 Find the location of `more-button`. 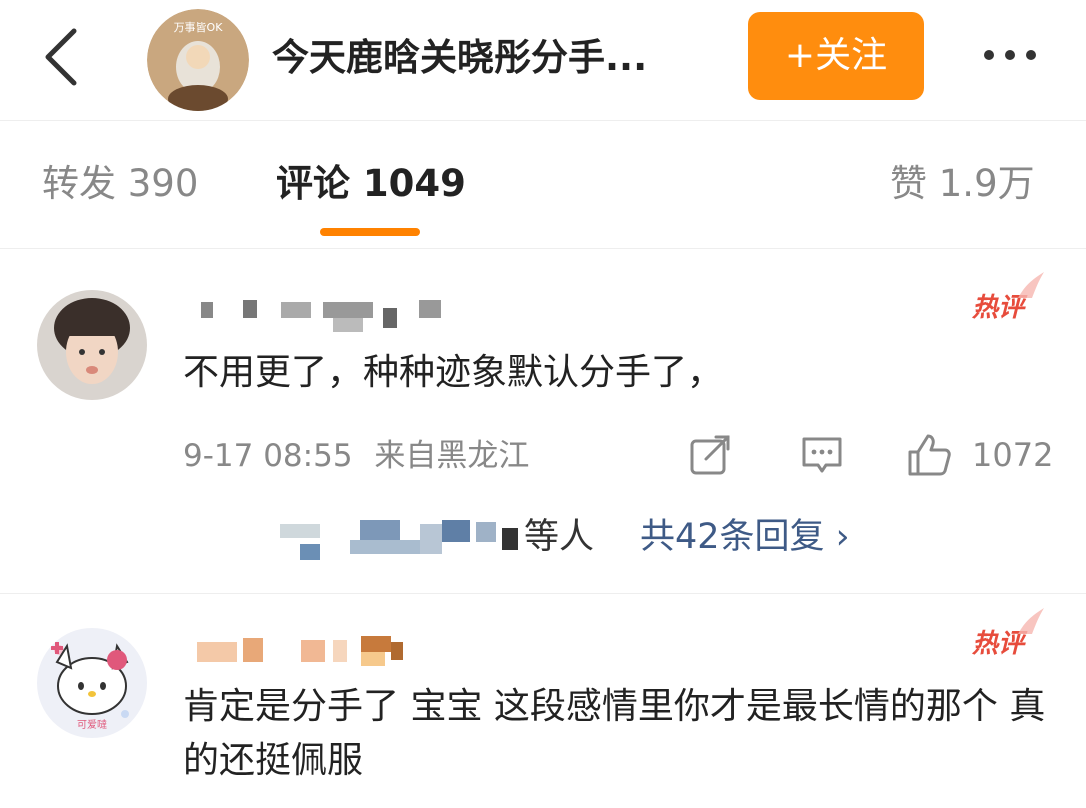

more-button is located at coordinates (1010, 55).